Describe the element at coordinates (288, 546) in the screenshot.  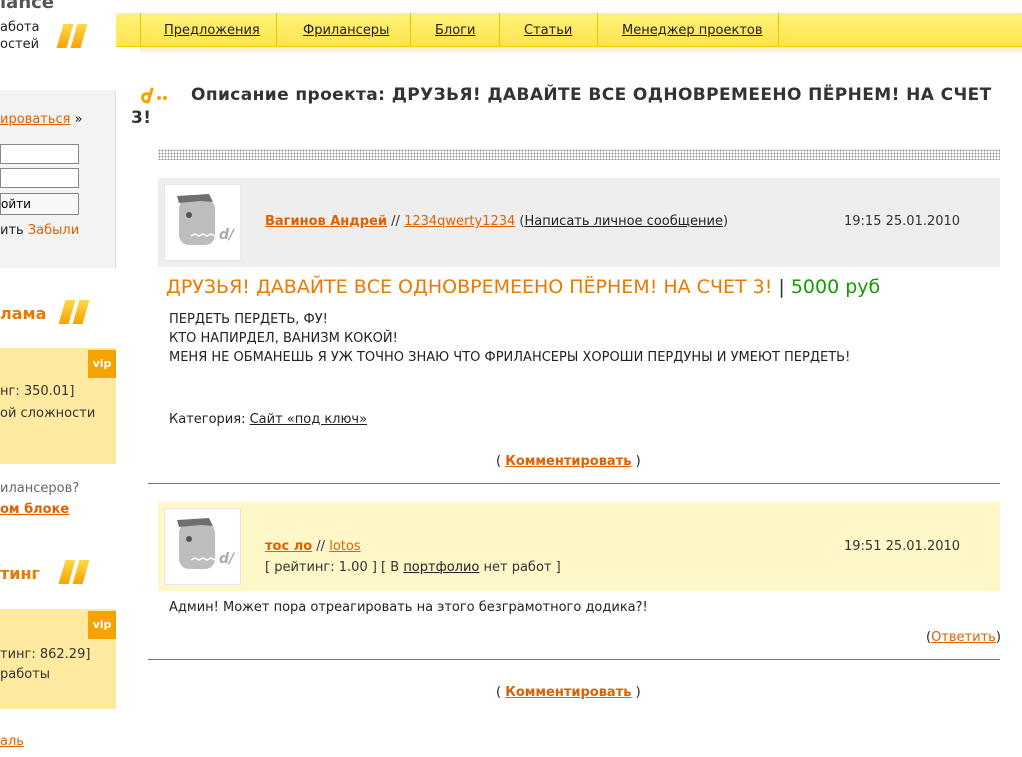
I see `comment-author-link: тос ло` at that location.